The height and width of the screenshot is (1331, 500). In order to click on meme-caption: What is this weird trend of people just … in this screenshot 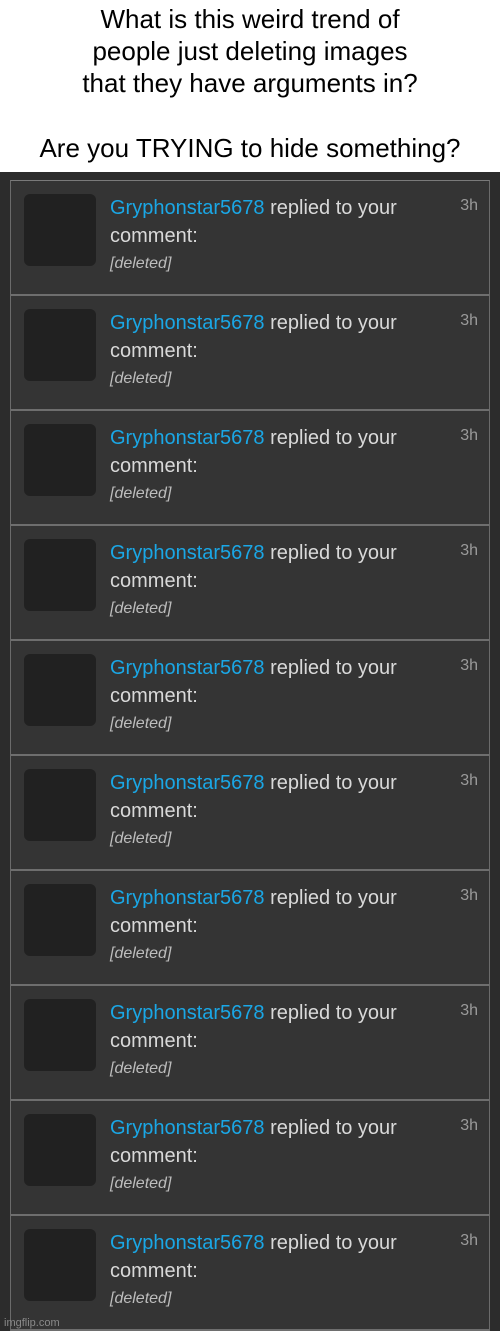, I will do `click(250, 86)`.